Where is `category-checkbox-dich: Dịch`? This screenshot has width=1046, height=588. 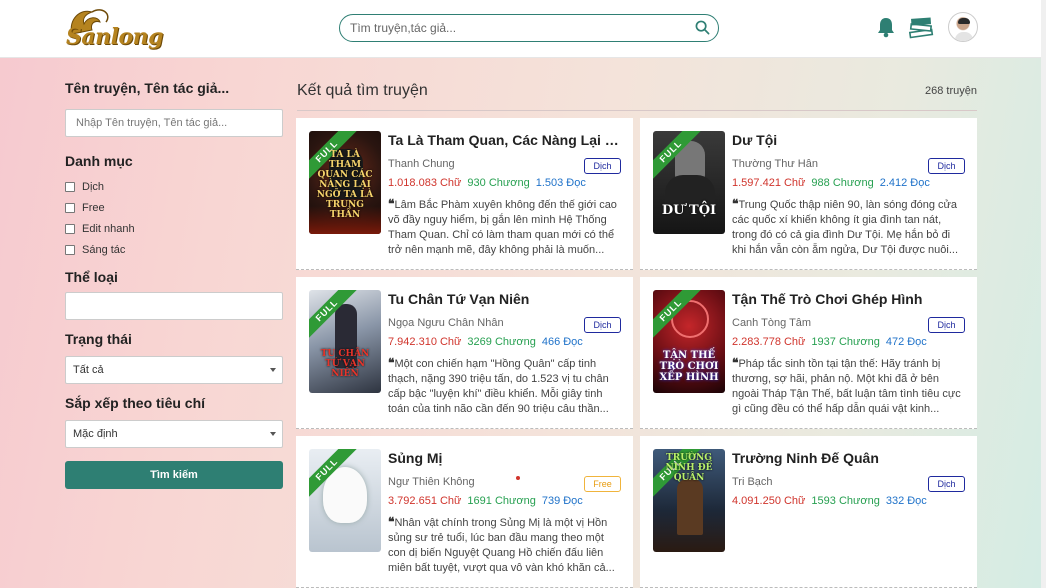
category-checkbox-dich: Dịch is located at coordinates (174, 186).